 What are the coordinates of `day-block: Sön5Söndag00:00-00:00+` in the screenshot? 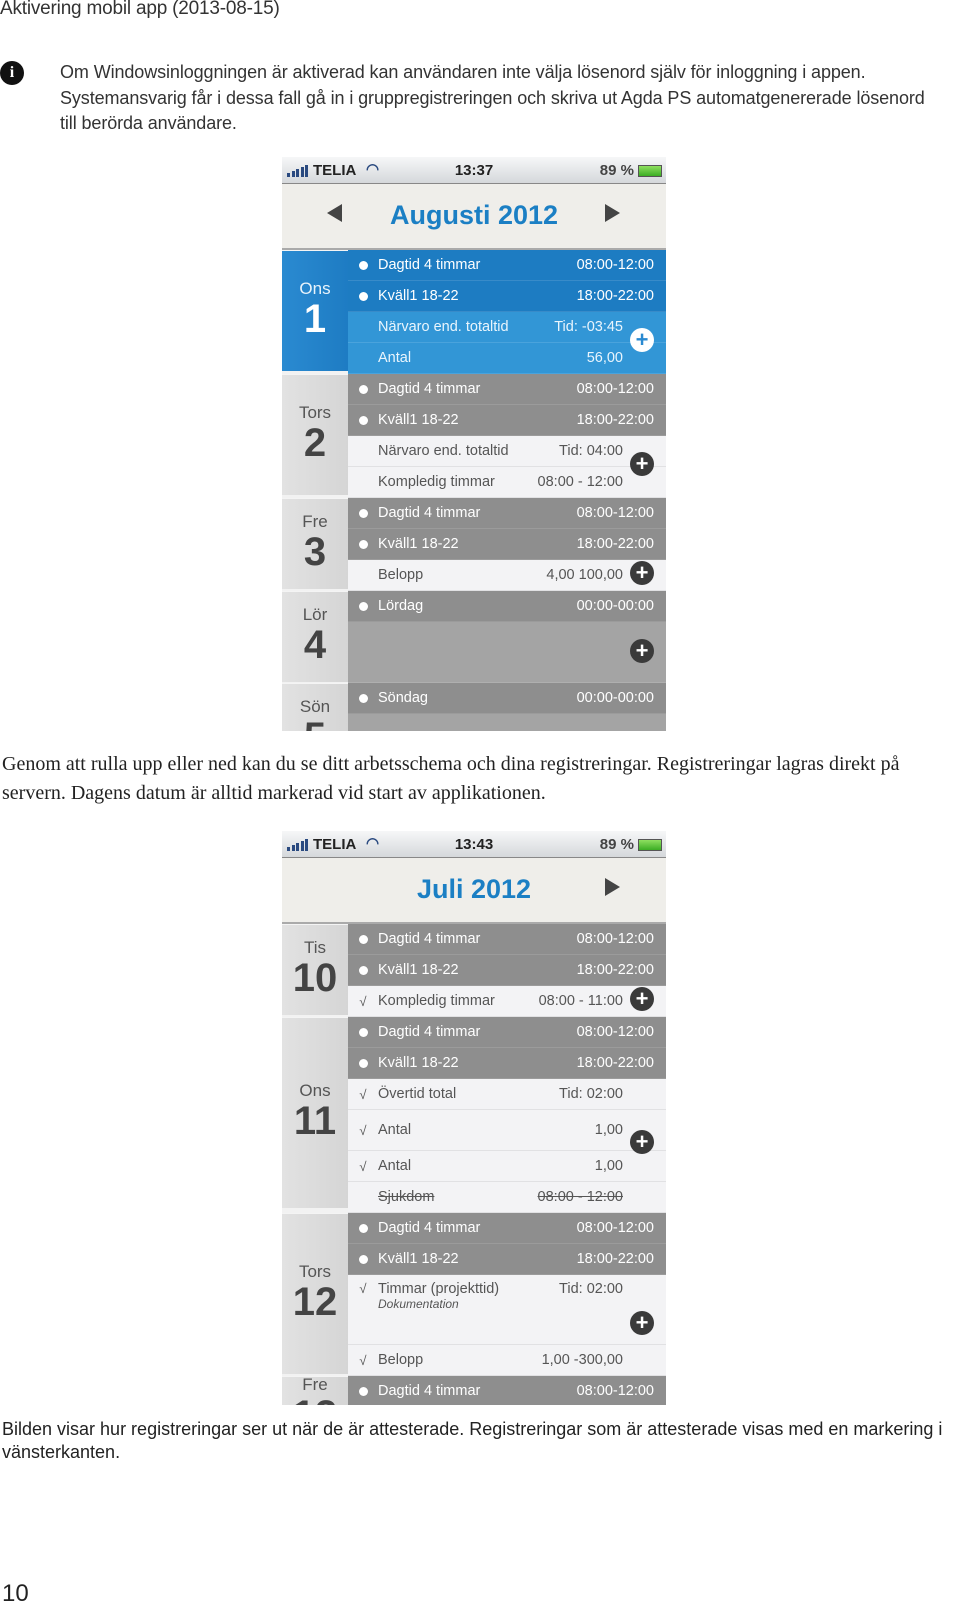 It's located at (474, 707).